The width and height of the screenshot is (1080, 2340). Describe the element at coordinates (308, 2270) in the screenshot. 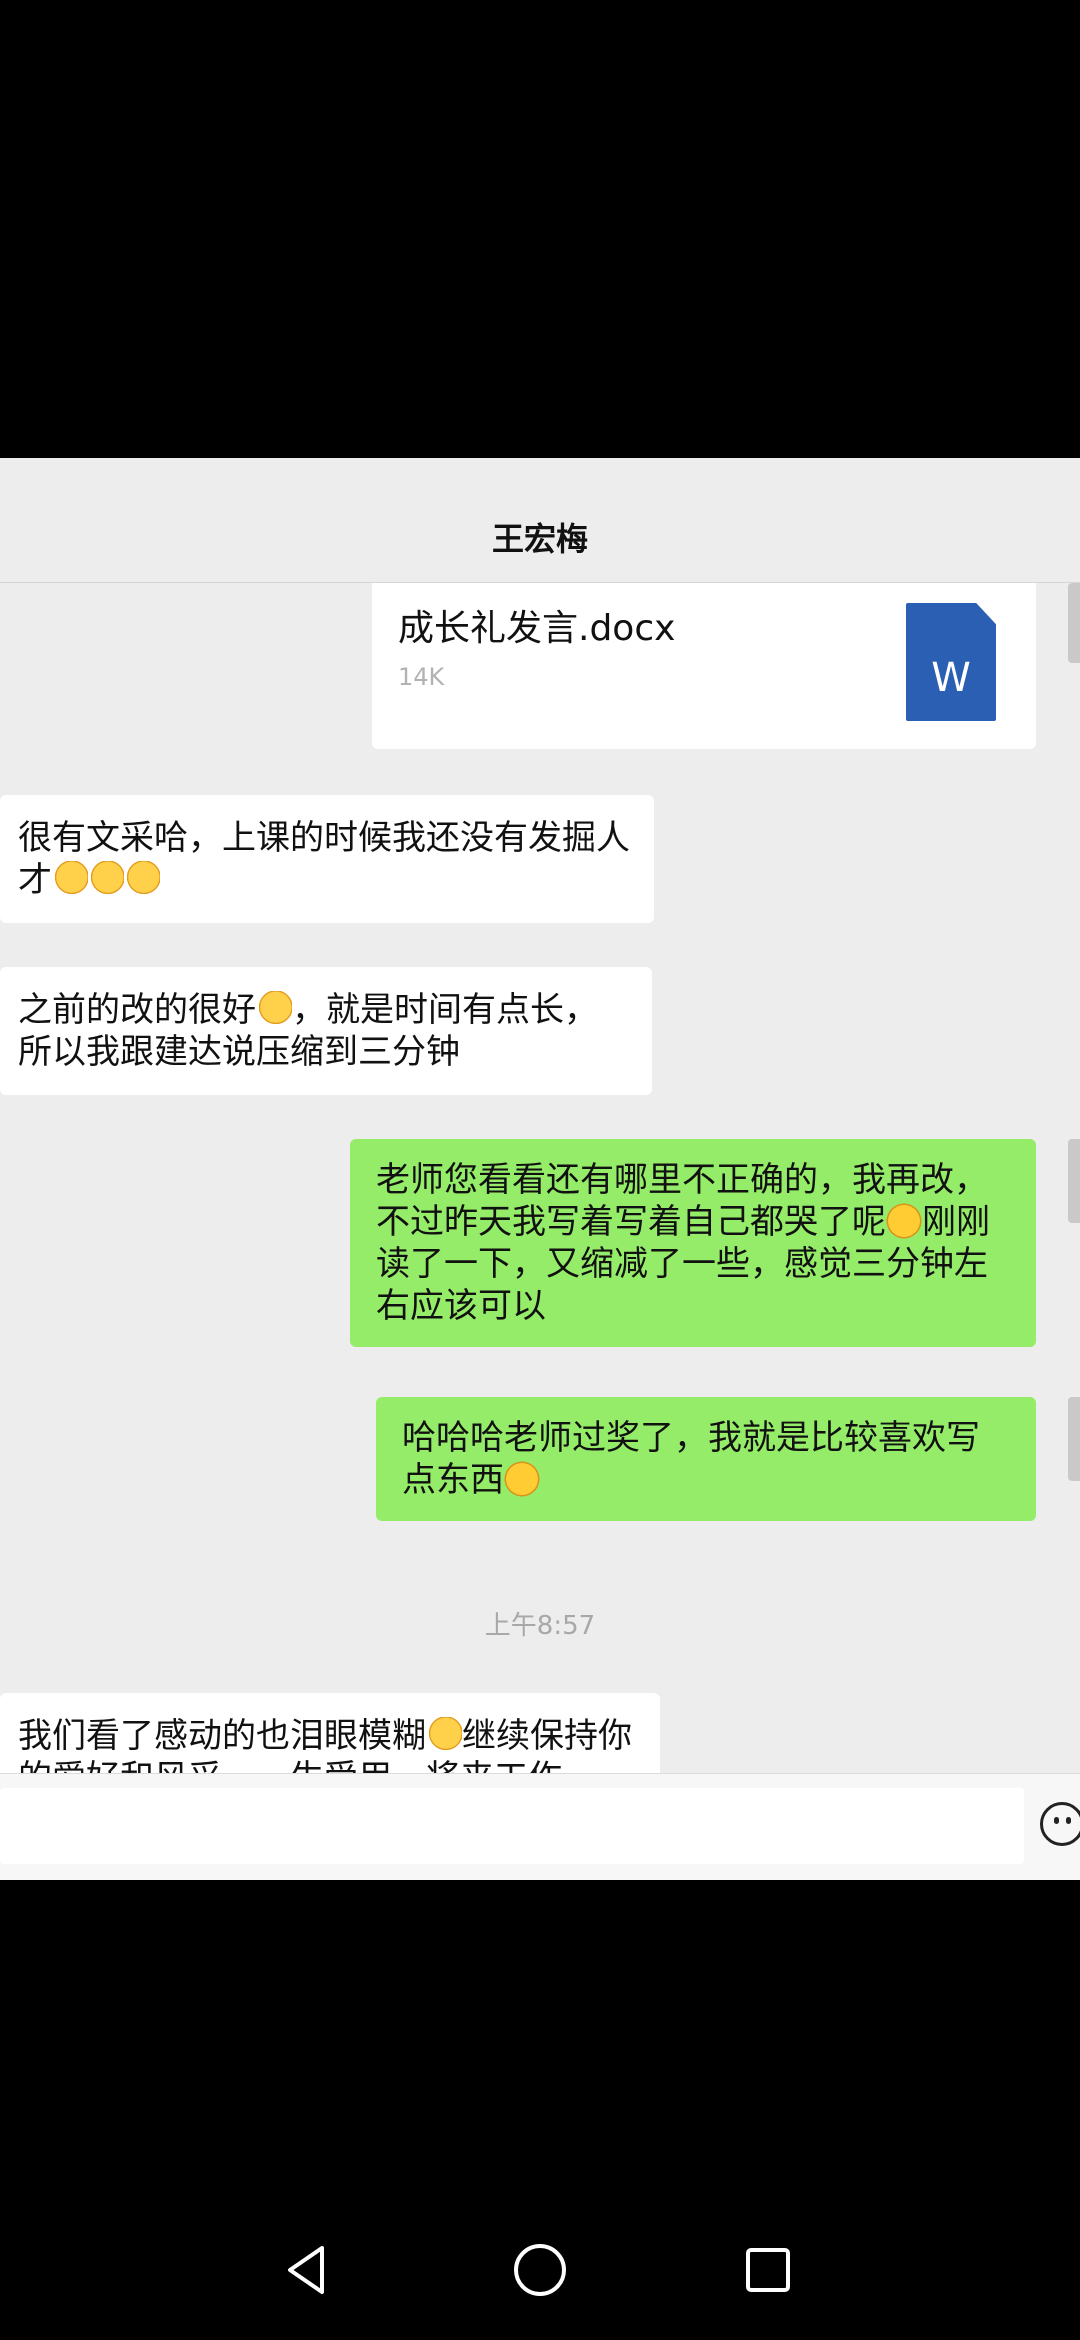

I see `back-icon` at that location.